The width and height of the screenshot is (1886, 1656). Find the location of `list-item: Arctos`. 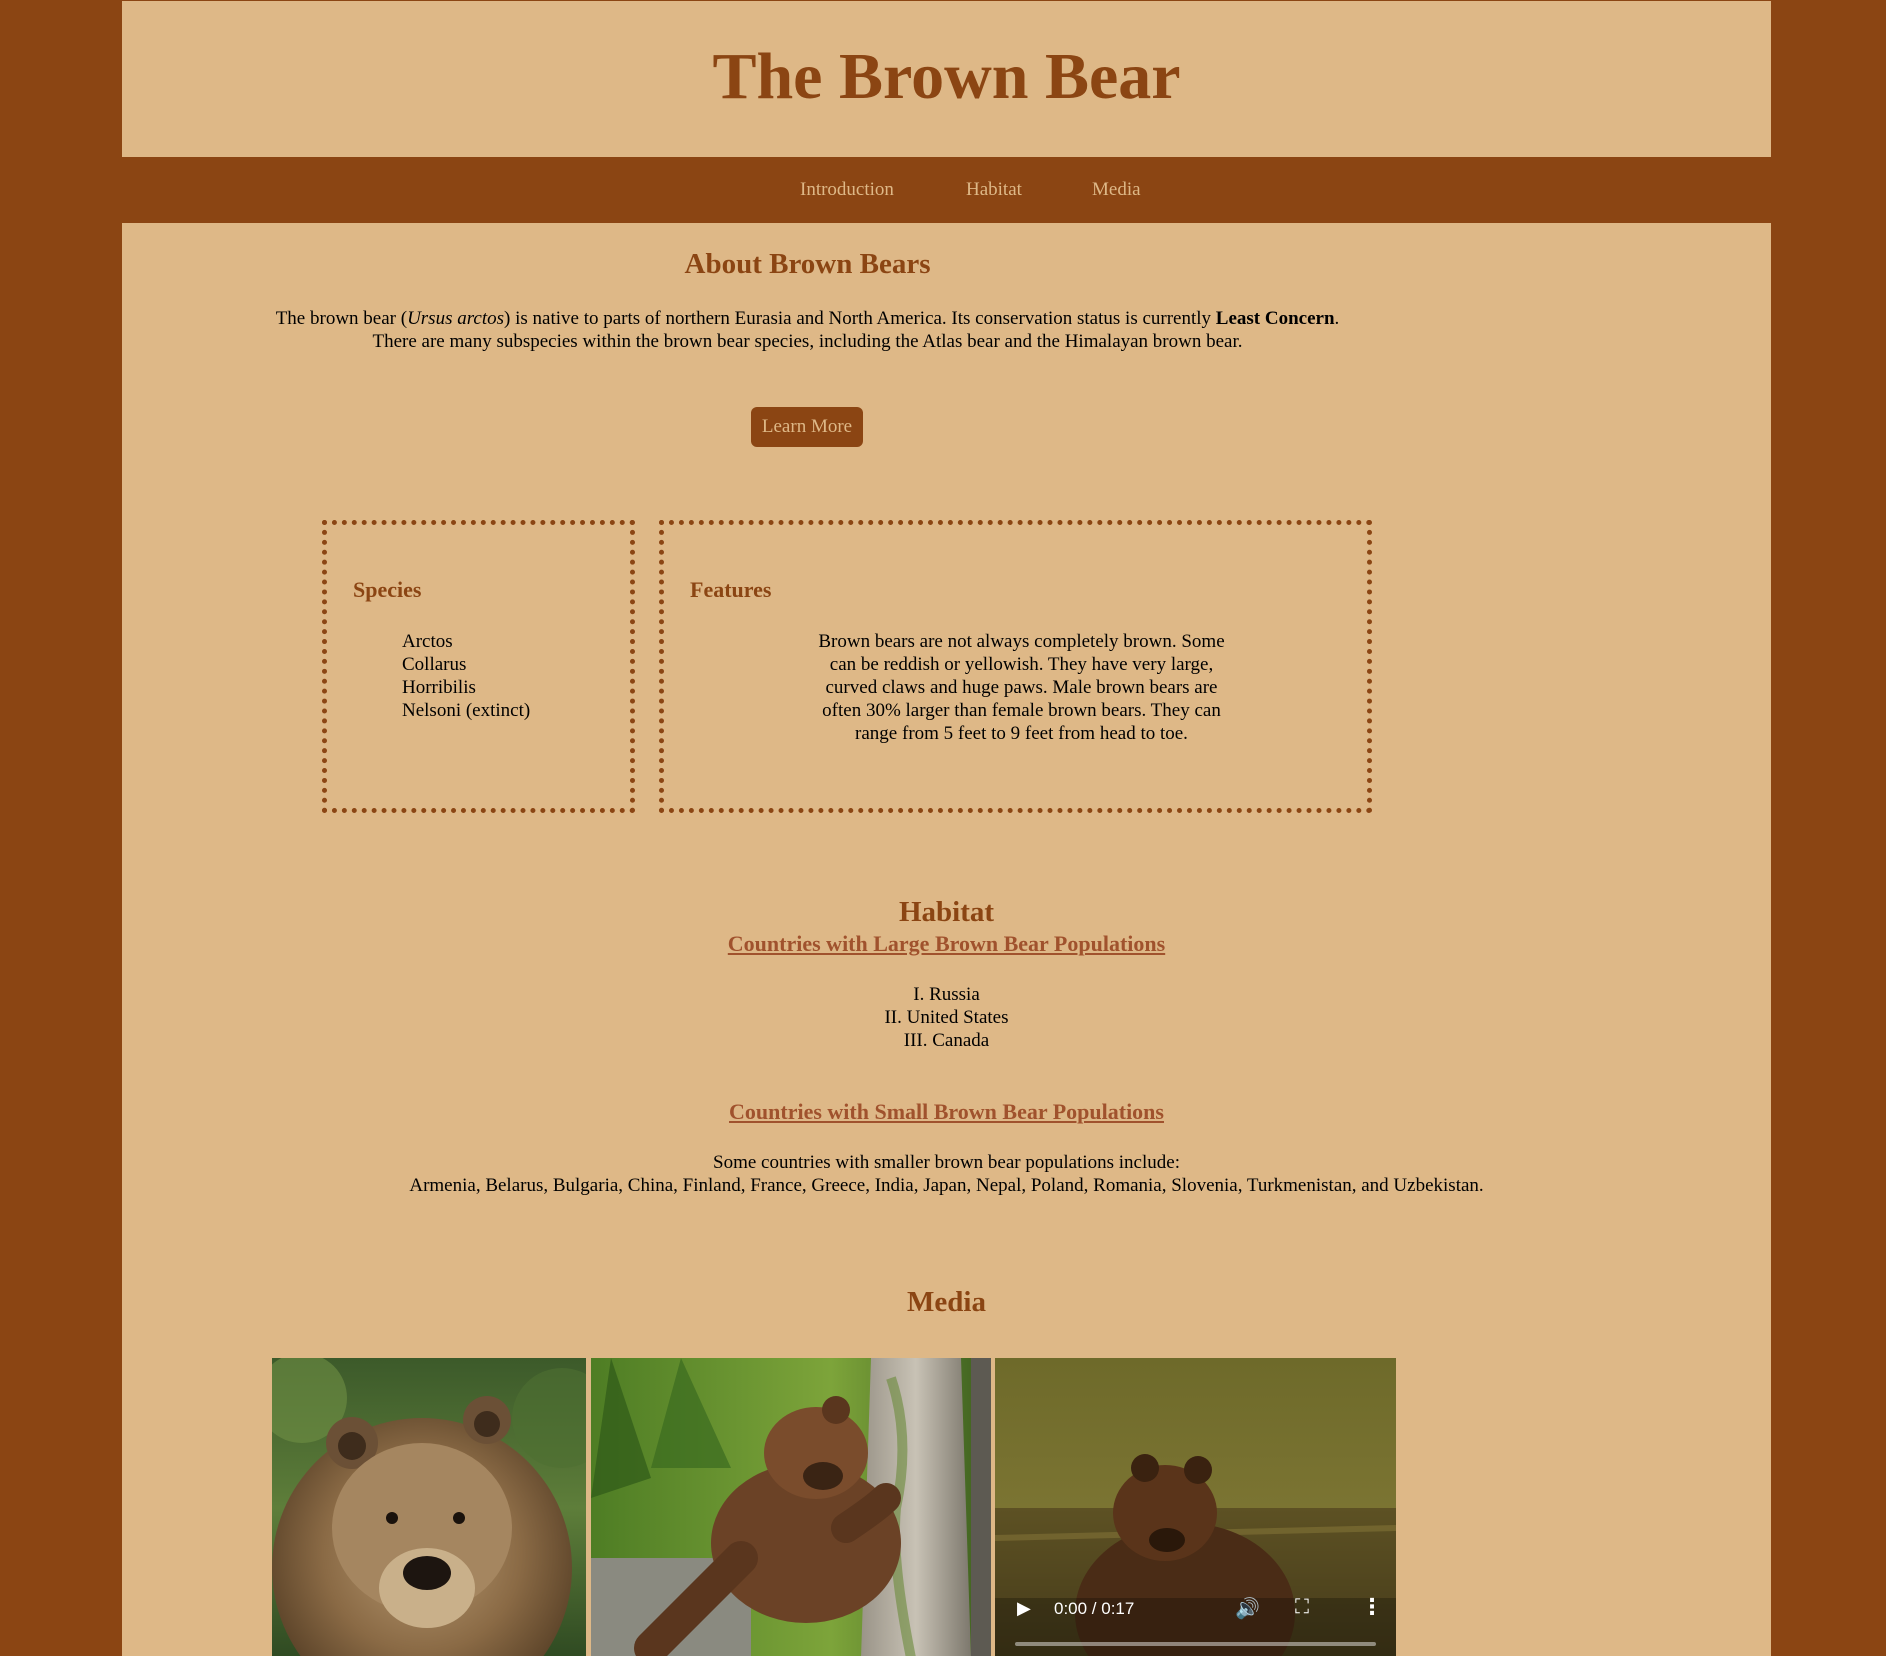

list-item: Arctos is located at coordinates (427, 641).